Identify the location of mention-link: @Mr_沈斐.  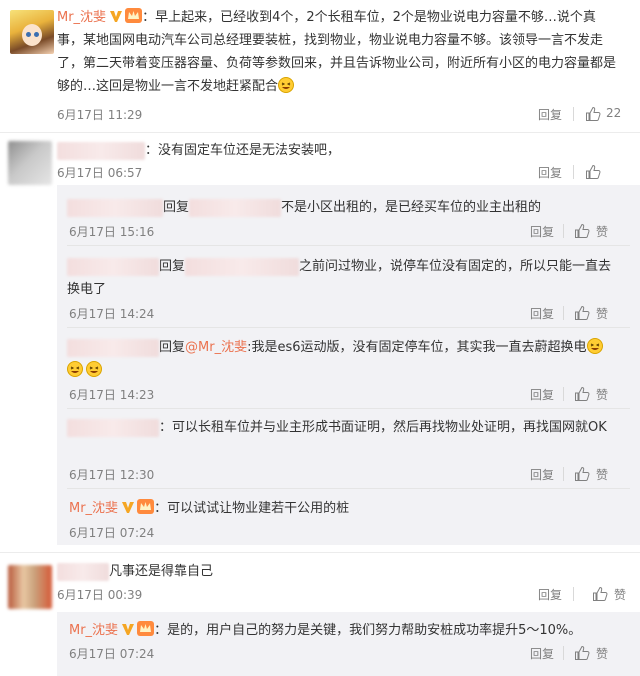
(216, 347).